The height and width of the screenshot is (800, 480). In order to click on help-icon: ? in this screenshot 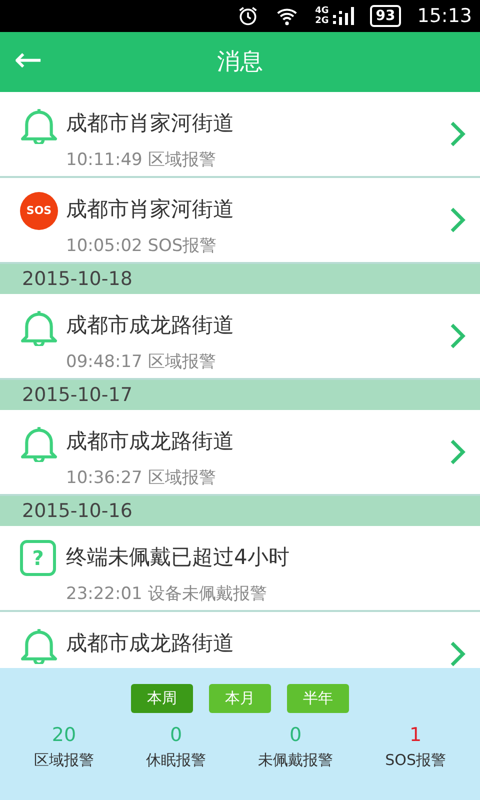, I will do `click(38, 558)`.